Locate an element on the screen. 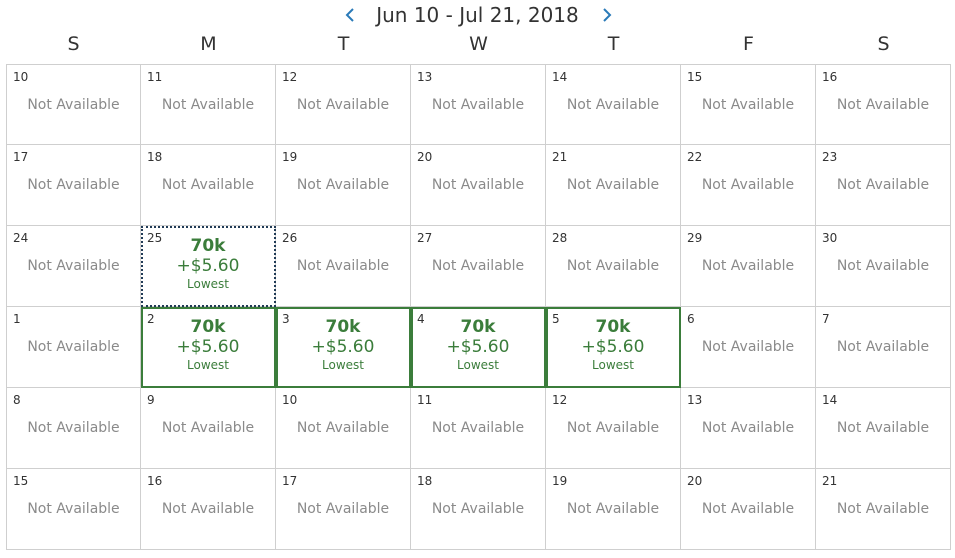 The height and width of the screenshot is (558, 955). day-number: 27 is located at coordinates (425, 238).